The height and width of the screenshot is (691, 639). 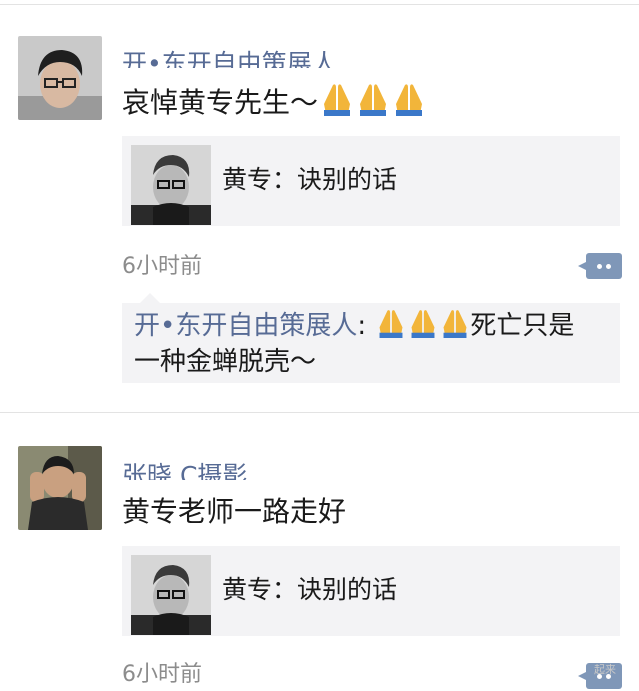 I want to click on comments-section: 开•东开自由策展人: 死亡只是 一种金蝉脱壳～, so click(x=371, y=338).